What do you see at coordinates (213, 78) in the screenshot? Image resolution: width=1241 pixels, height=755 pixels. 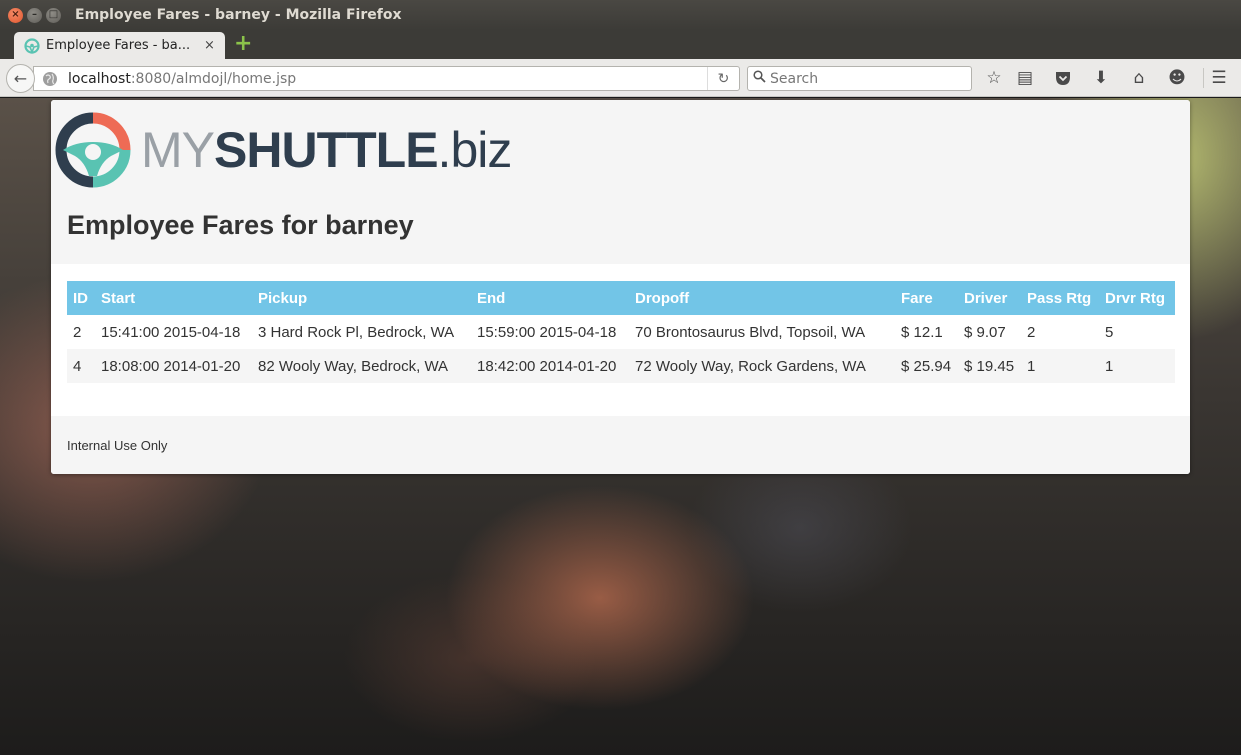 I see `url-path: :8080/almdojl/home.jsp` at bounding box center [213, 78].